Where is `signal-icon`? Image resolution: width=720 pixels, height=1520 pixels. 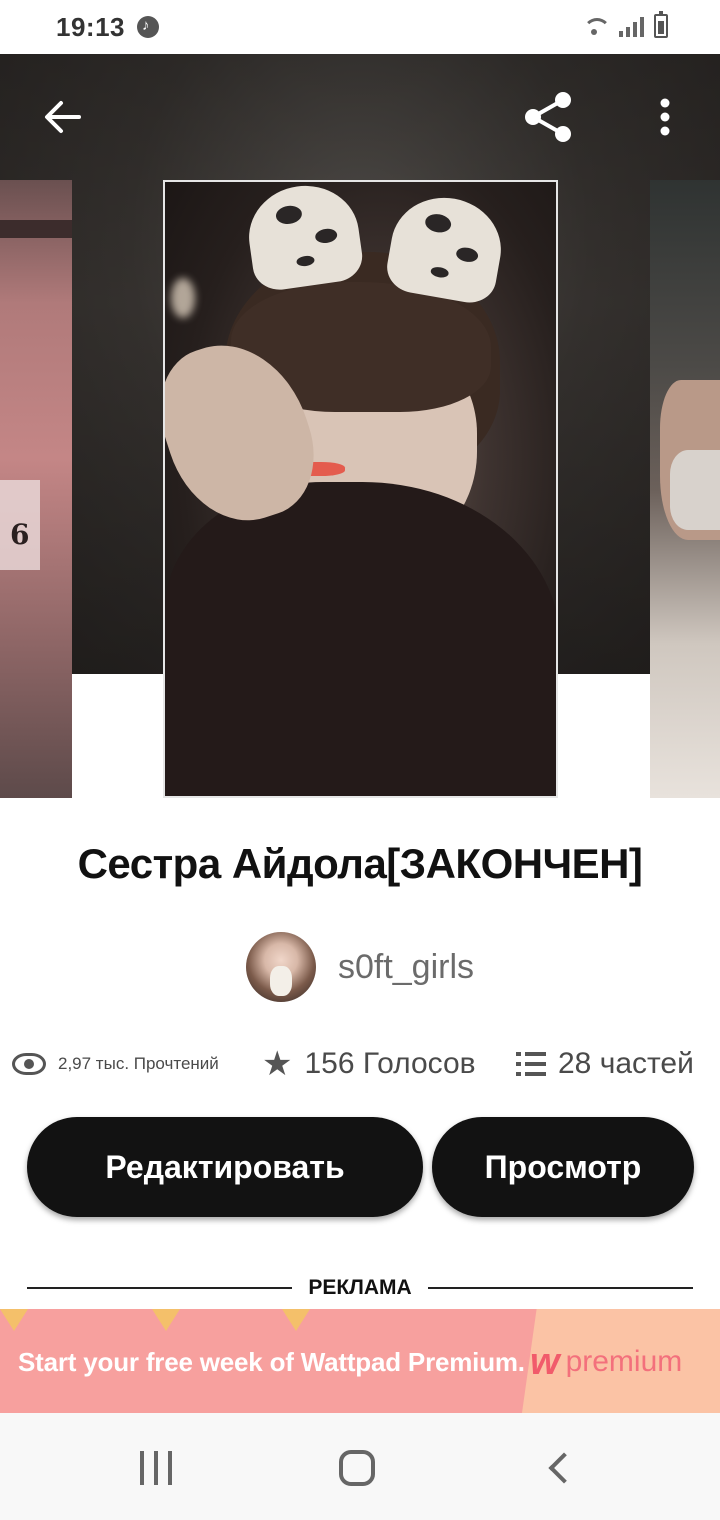 signal-icon is located at coordinates (631, 26).